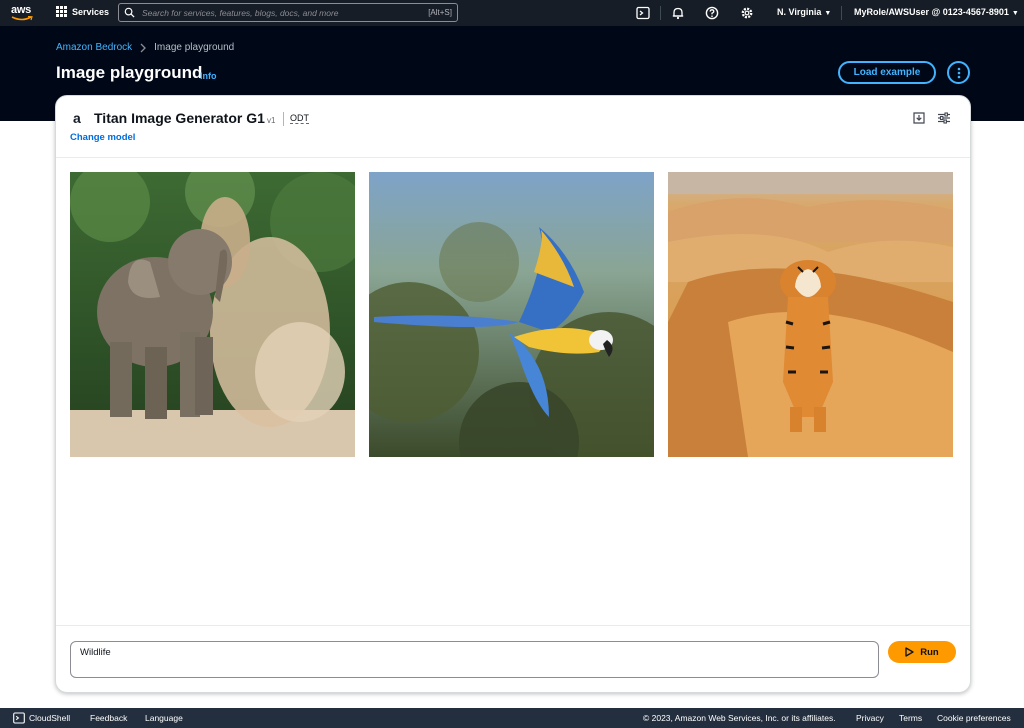 The image size is (1024, 728). Describe the element at coordinates (22, 18) in the screenshot. I see `aws-smile-icon` at that location.